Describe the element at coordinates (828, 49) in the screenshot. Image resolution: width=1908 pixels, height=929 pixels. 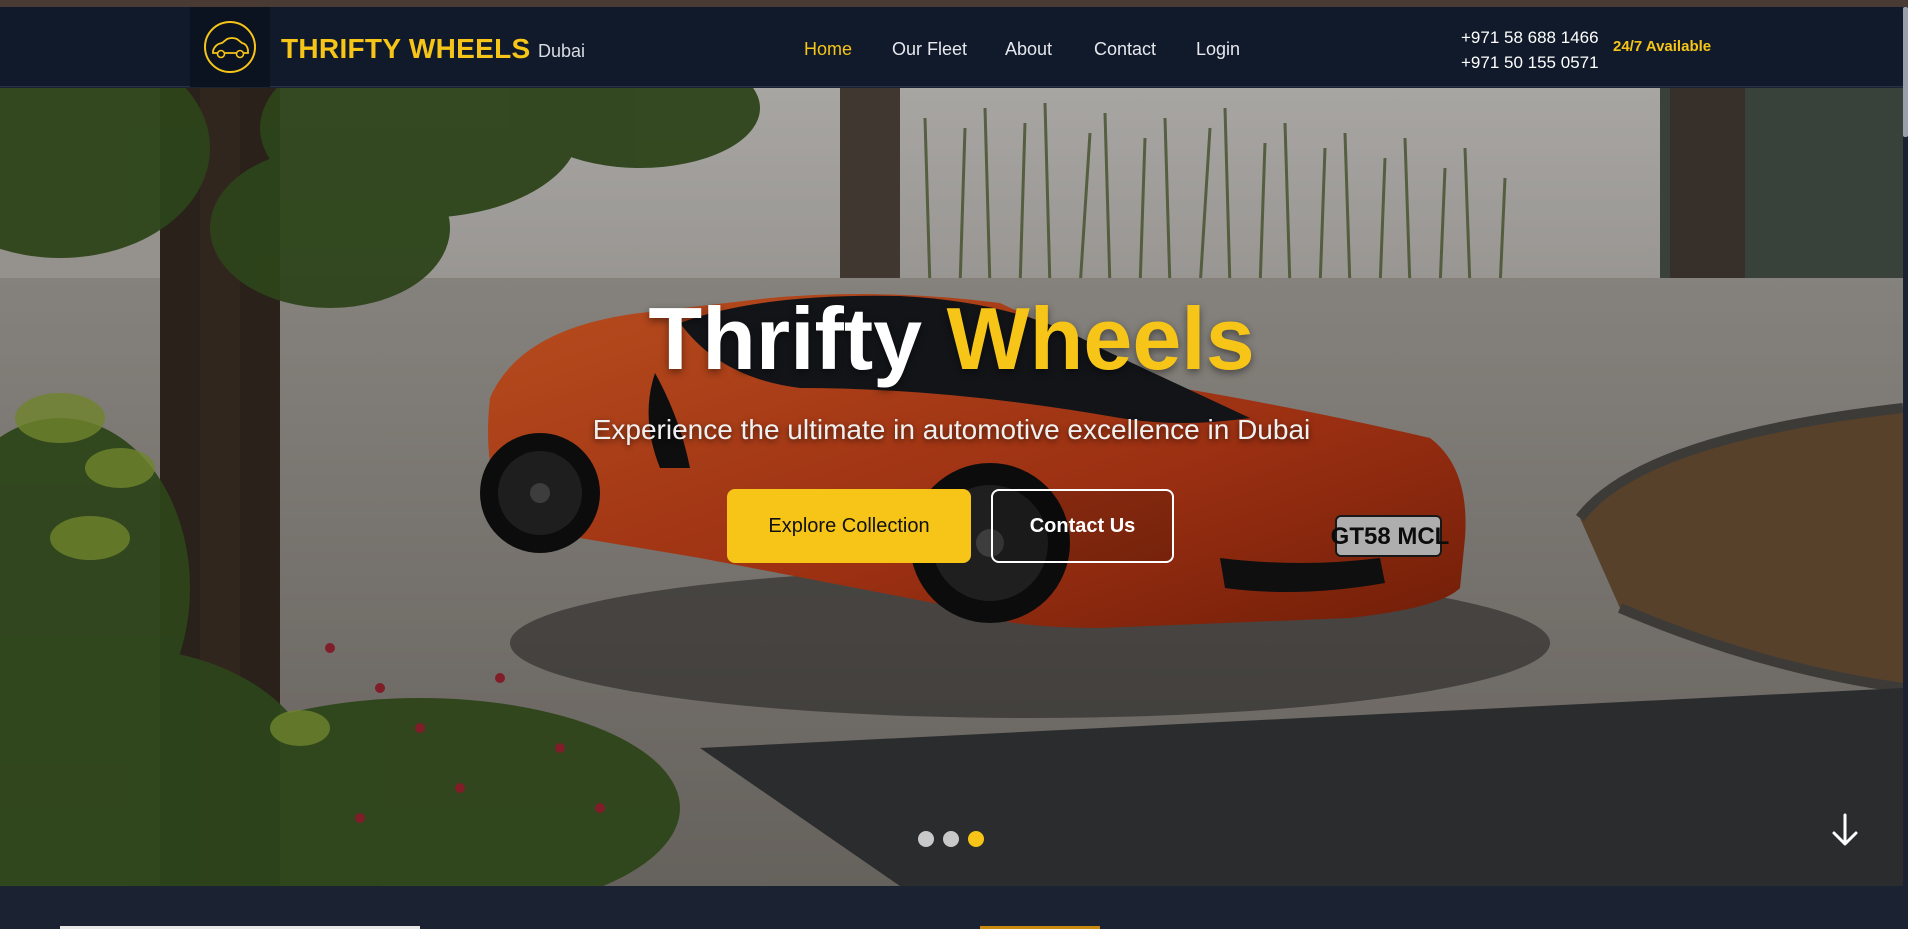
I see `nav-home: Home` at that location.